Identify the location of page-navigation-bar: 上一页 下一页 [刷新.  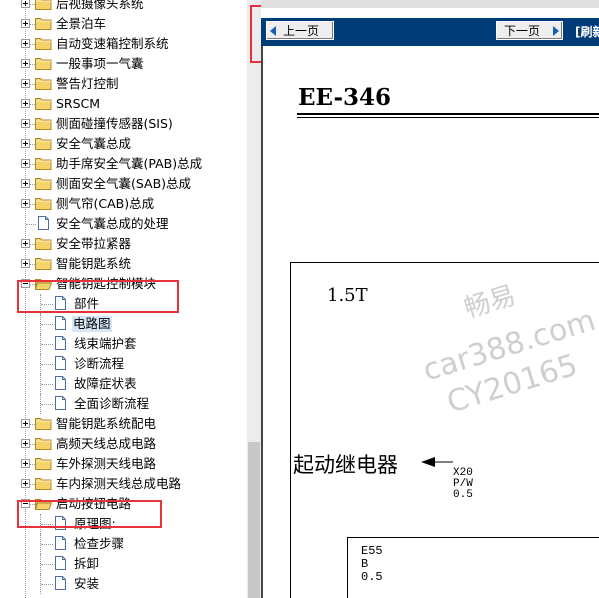
(430, 32).